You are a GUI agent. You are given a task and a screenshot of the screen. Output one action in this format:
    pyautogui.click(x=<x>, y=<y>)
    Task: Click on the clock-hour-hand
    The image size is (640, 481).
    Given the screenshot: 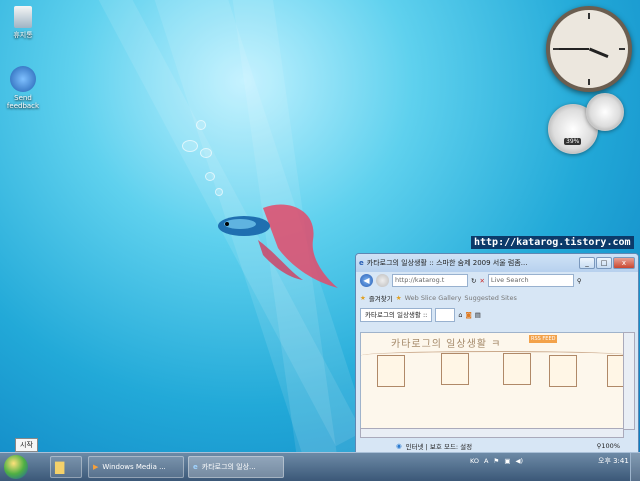 What is the action you would take?
    pyautogui.click(x=598, y=53)
    